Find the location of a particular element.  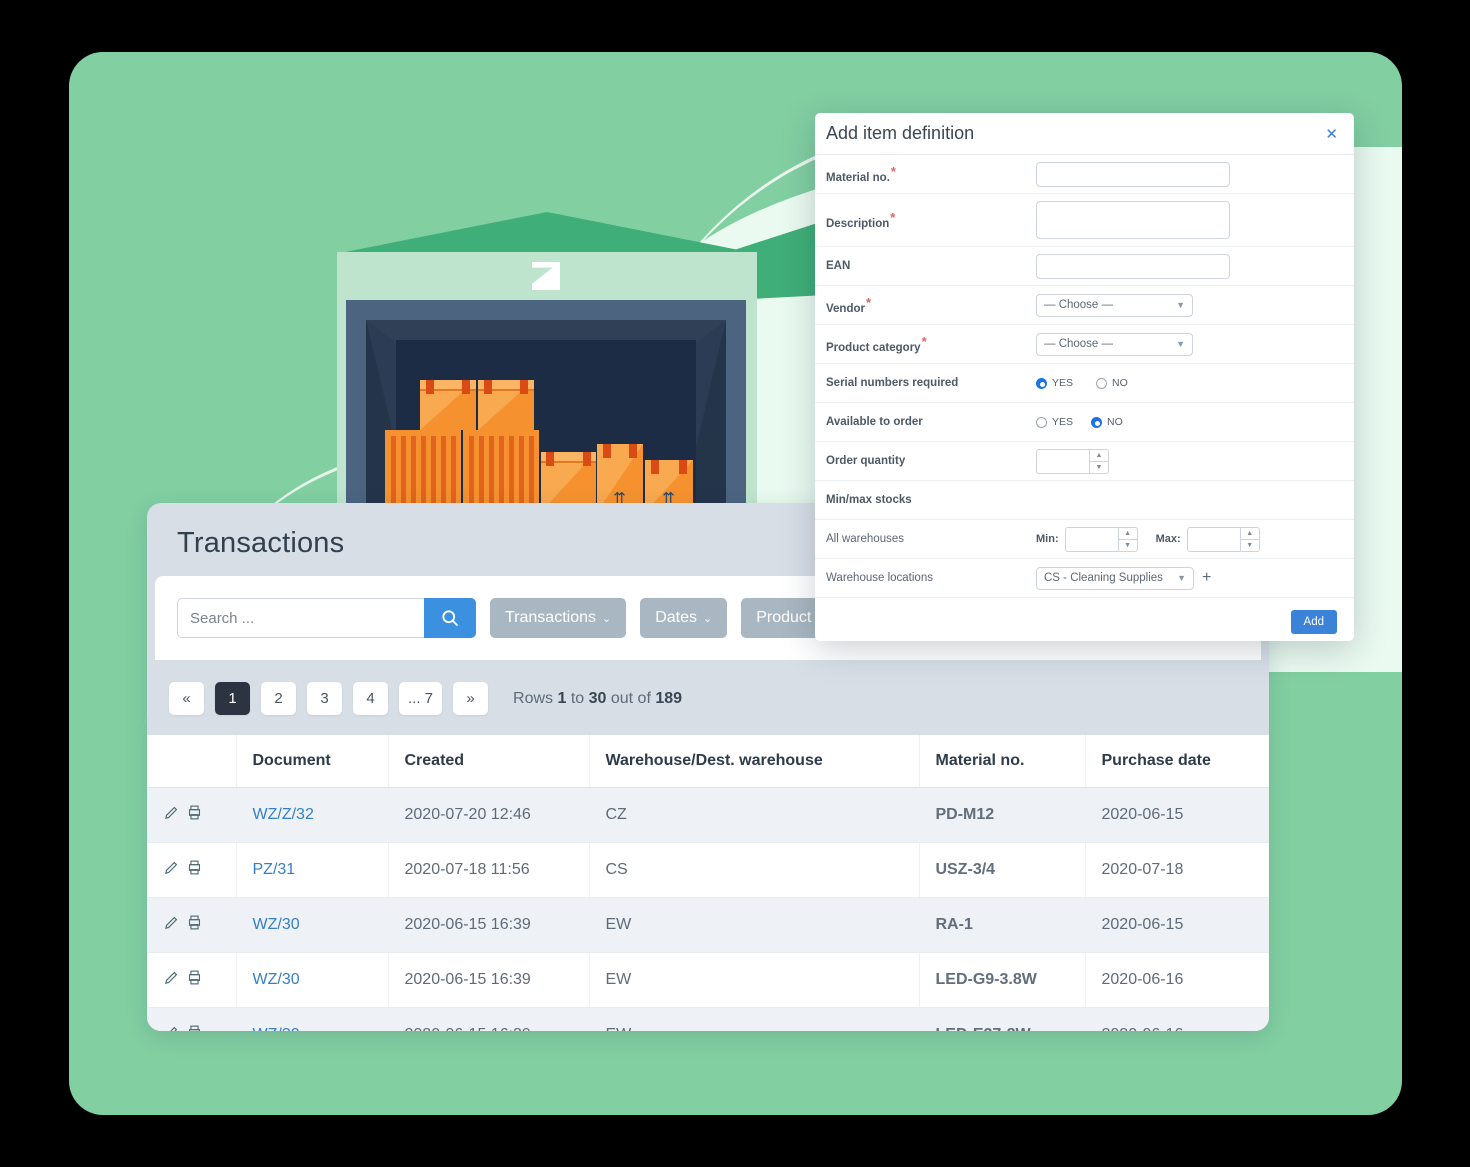

document-link: PZ/31 is located at coordinates (274, 869).